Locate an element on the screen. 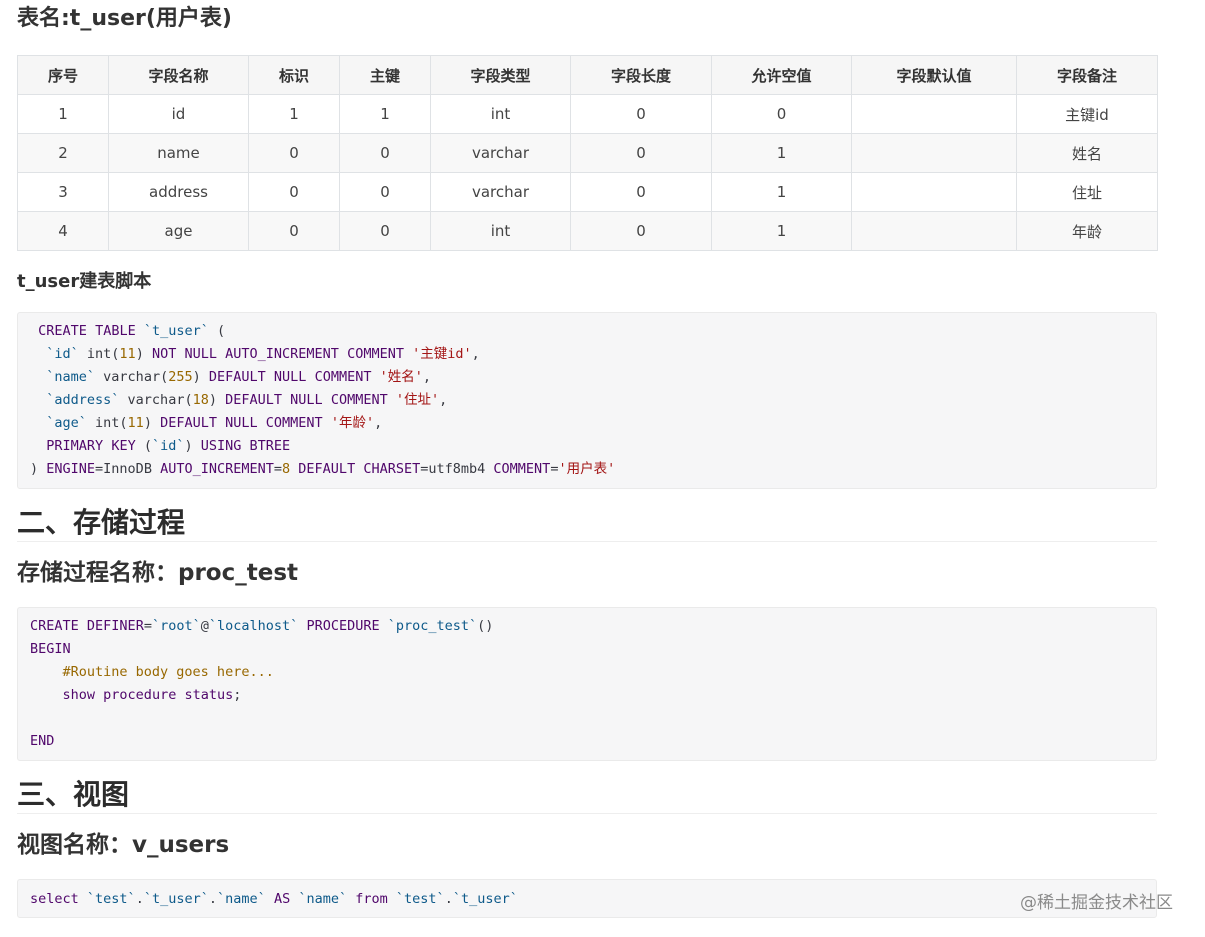 Image resolution: width=1205 pixels, height=937 pixels. table-cell: 住址 is located at coordinates (1087, 192).